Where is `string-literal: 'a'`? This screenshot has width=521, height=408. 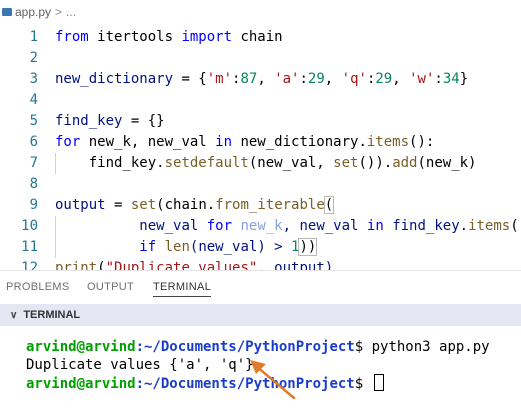 string-literal: 'a' is located at coordinates (287, 79).